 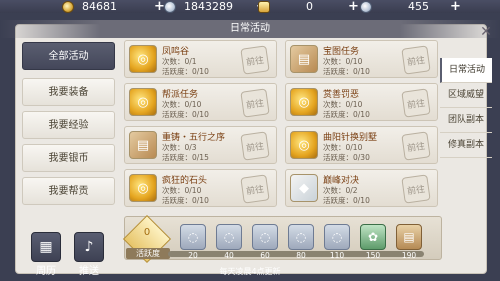 What do you see at coordinates (46, 269) in the screenshot?
I see `weekly-calendar-label: 周历` at bounding box center [46, 269].